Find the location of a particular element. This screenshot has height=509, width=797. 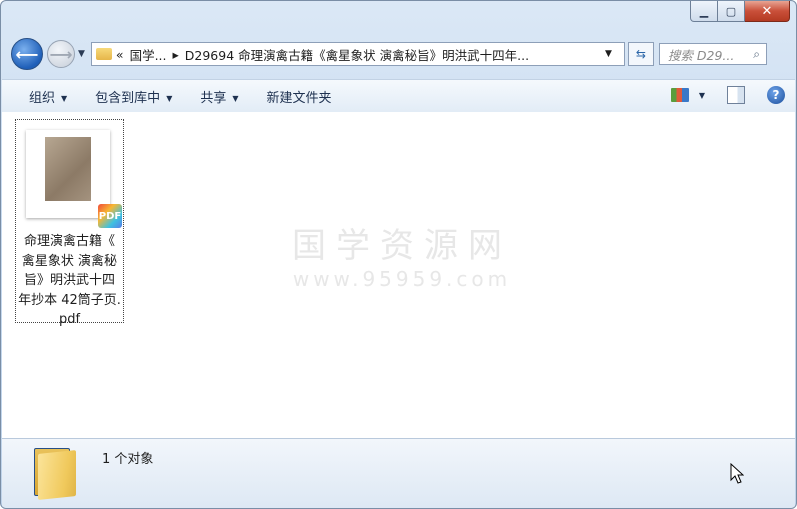

details-pane: 1 个对象 is located at coordinates (398, 473).